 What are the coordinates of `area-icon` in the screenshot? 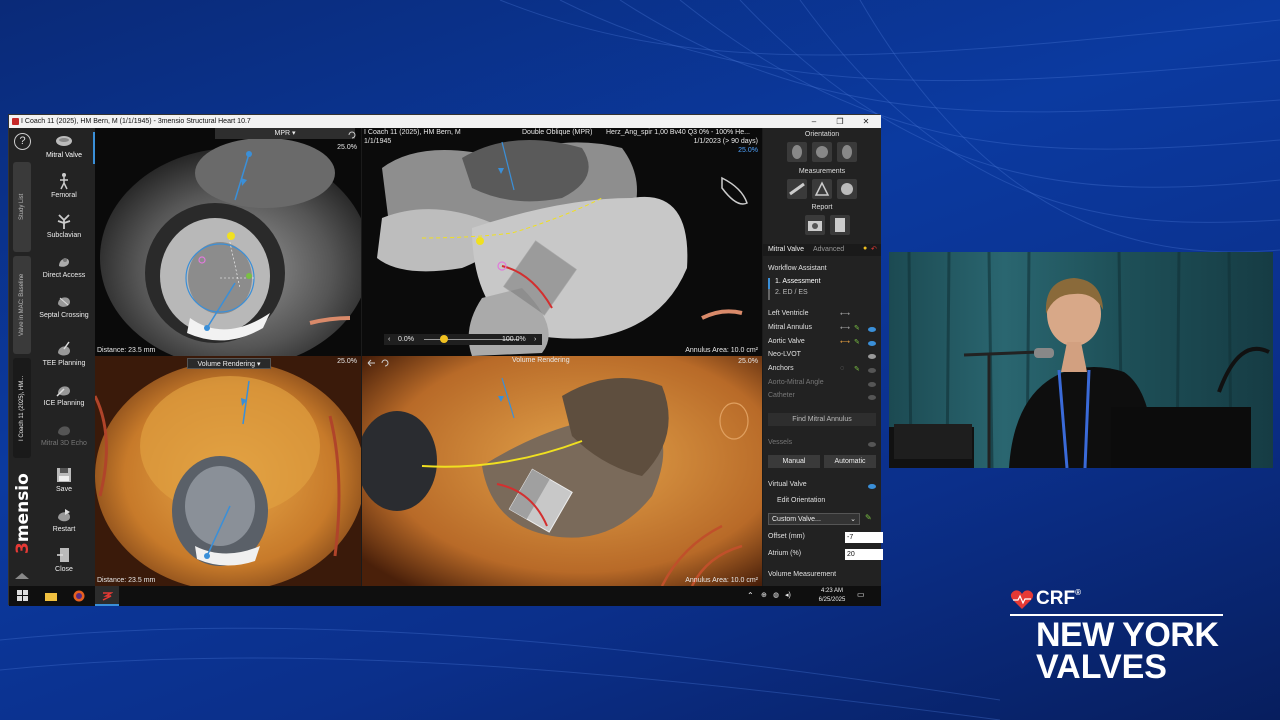 It's located at (847, 189).